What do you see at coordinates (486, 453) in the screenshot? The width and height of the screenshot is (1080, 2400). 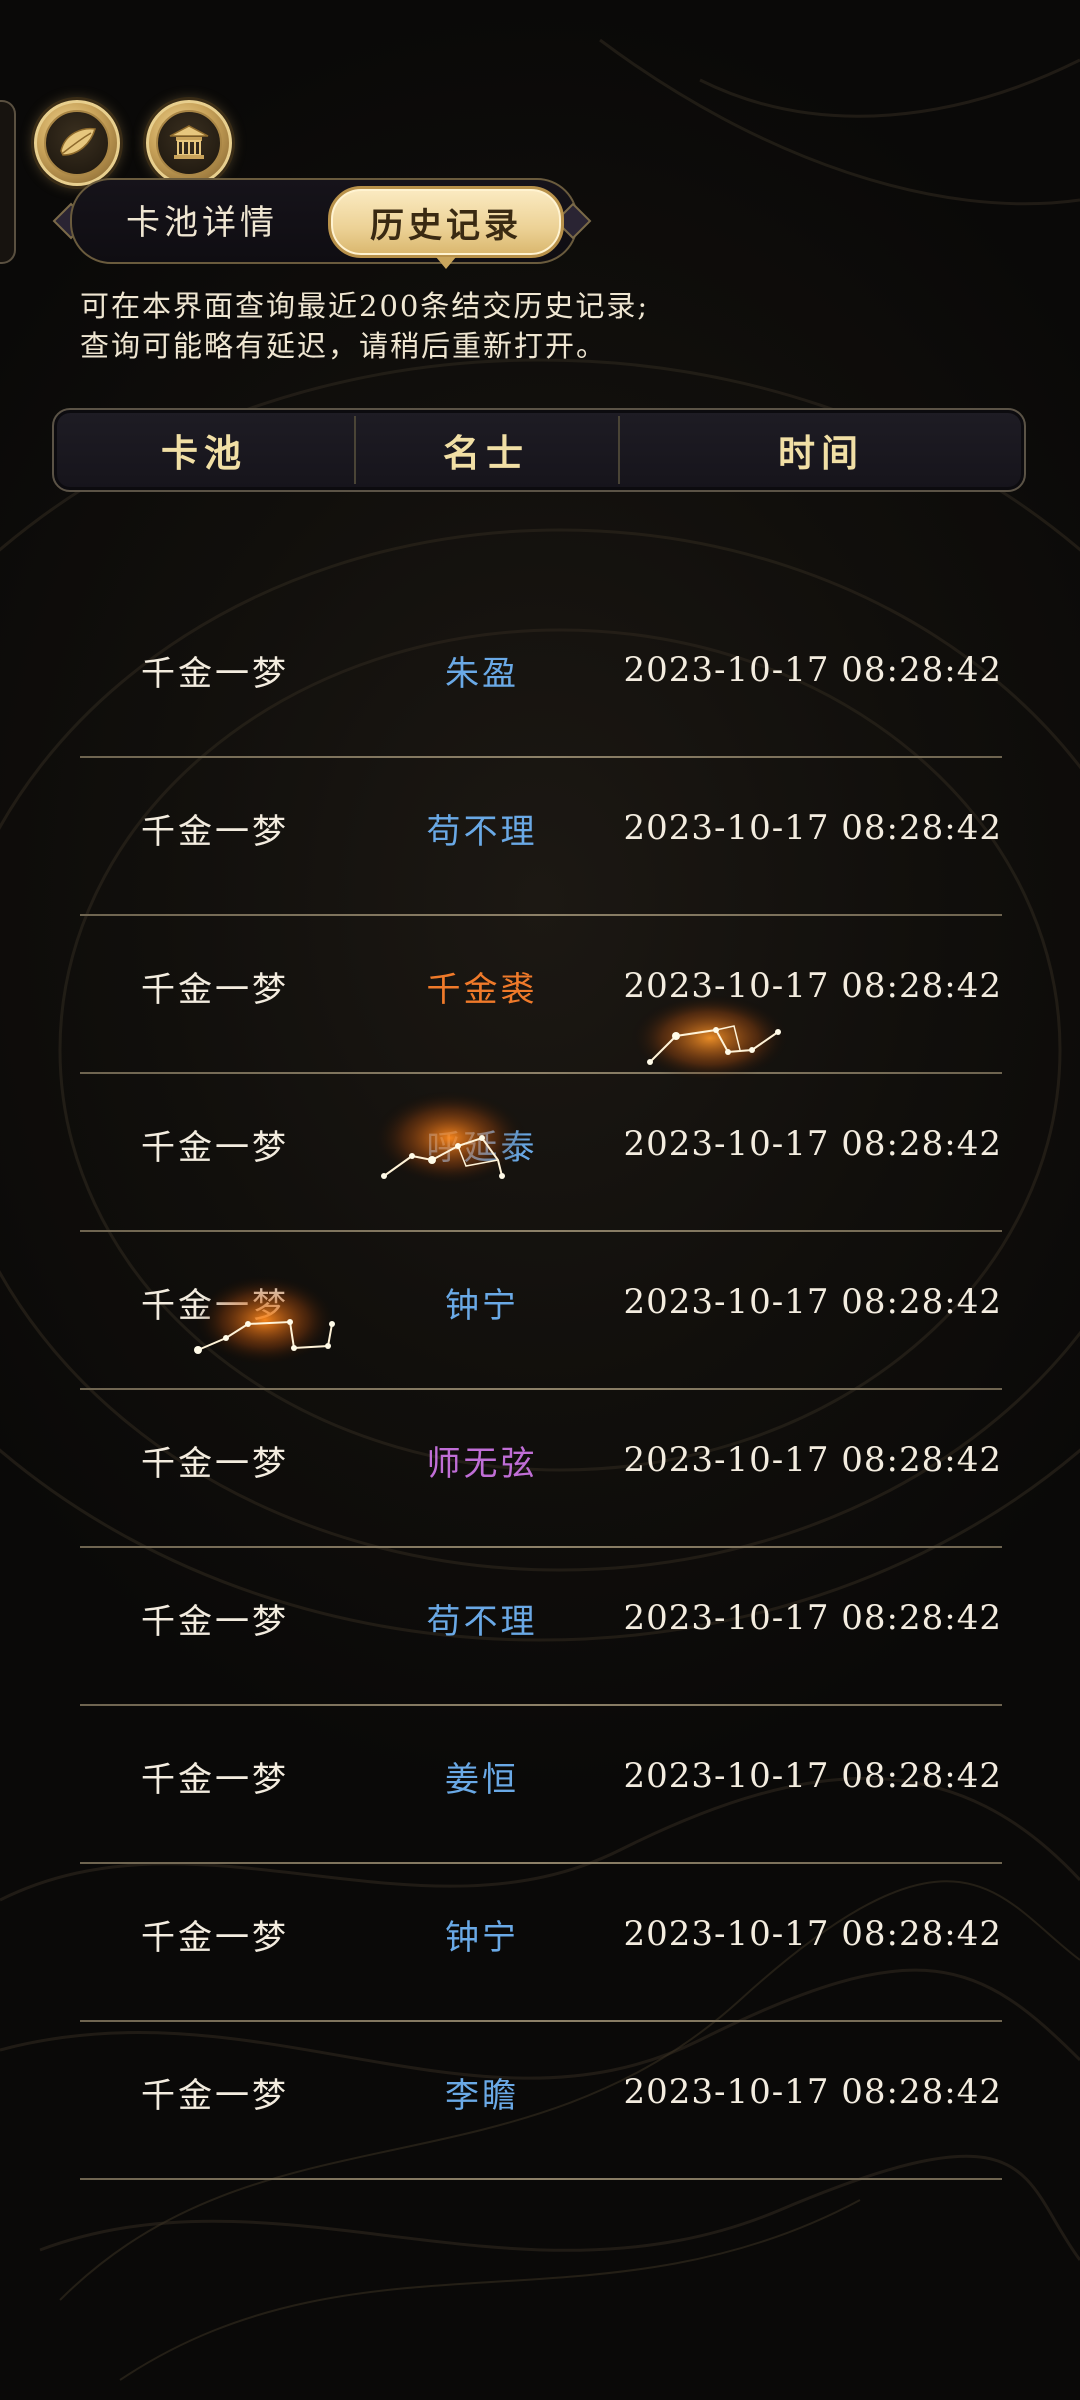 I see `header-name: 名士` at bounding box center [486, 453].